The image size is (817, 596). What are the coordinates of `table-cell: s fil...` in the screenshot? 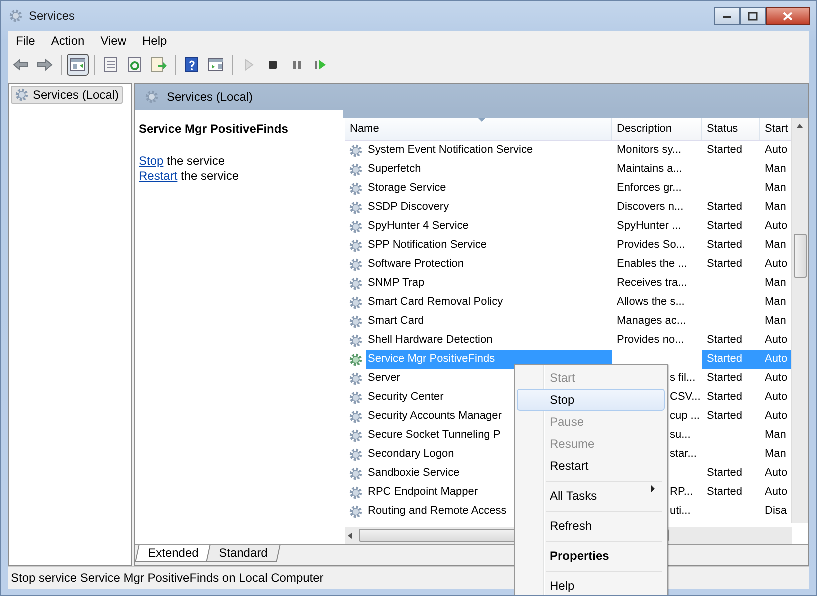 It's located at (683, 378).